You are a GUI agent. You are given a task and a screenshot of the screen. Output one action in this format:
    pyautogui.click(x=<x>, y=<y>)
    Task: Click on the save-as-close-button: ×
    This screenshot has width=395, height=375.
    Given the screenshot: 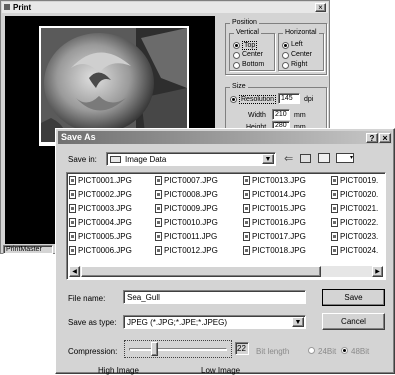 What is the action you would take?
    pyautogui.click(x=385, y=138)
    